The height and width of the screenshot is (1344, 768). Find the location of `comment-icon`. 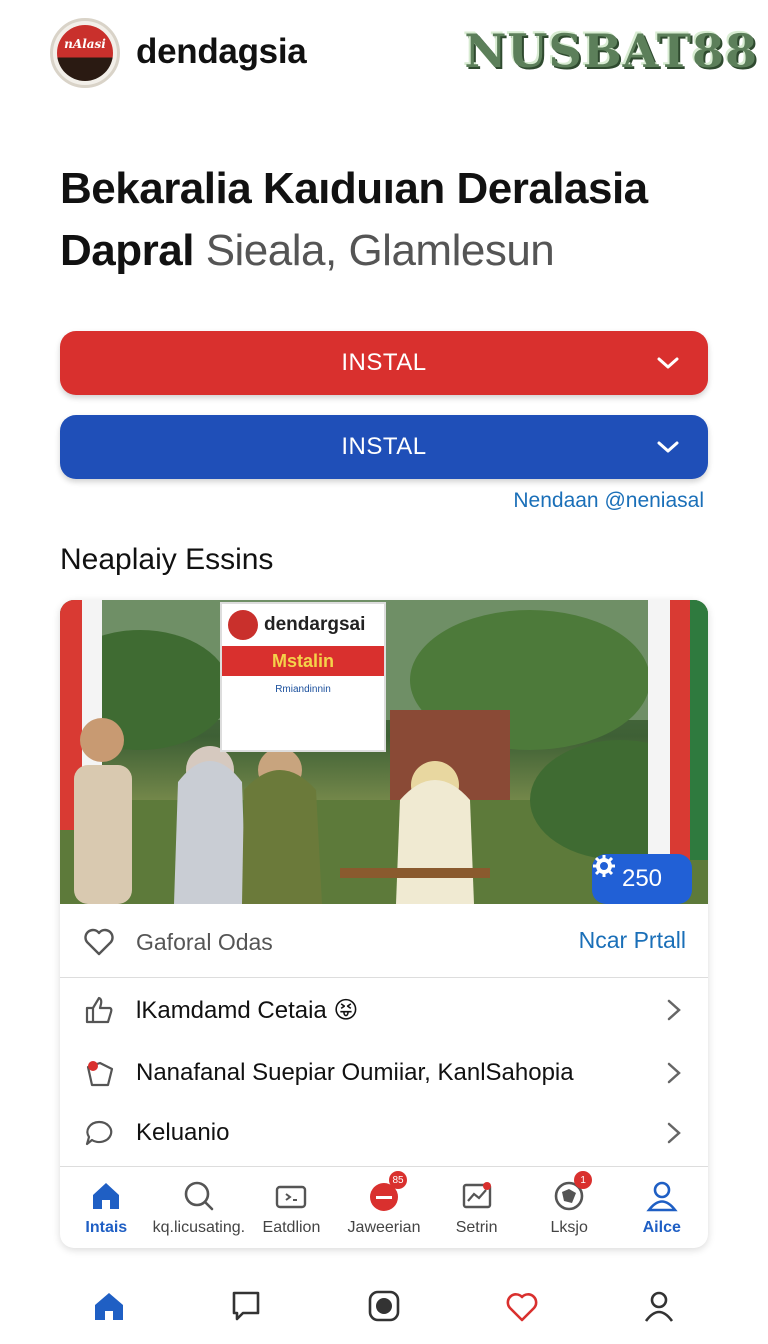

comment-icon is located at coordinates (99, 1133).